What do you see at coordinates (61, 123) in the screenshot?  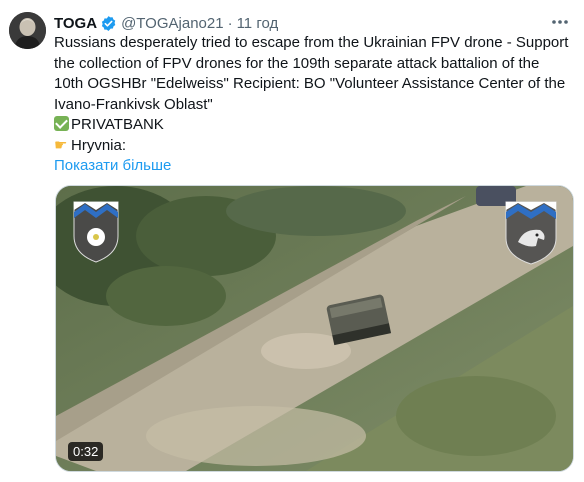 I see `check-mark-emoji` at bounding box center [61, 123].